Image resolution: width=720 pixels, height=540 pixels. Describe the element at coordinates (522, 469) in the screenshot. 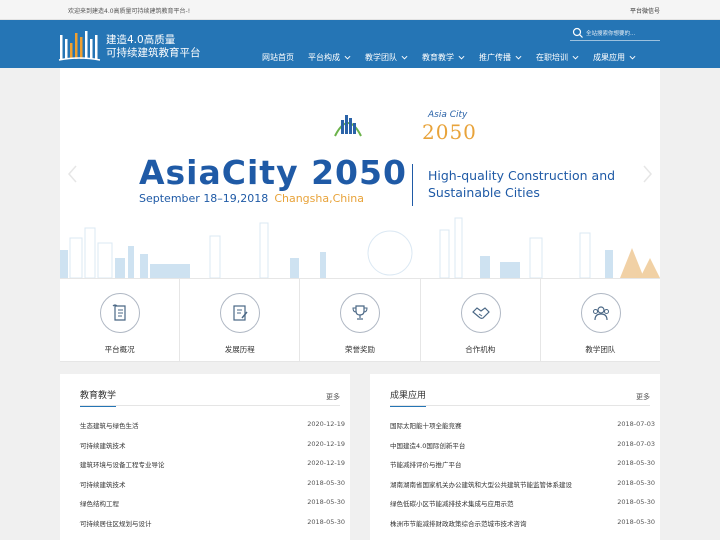

I see `list-item: 节能减排评价与推广平台 2018-05-30` at that location.